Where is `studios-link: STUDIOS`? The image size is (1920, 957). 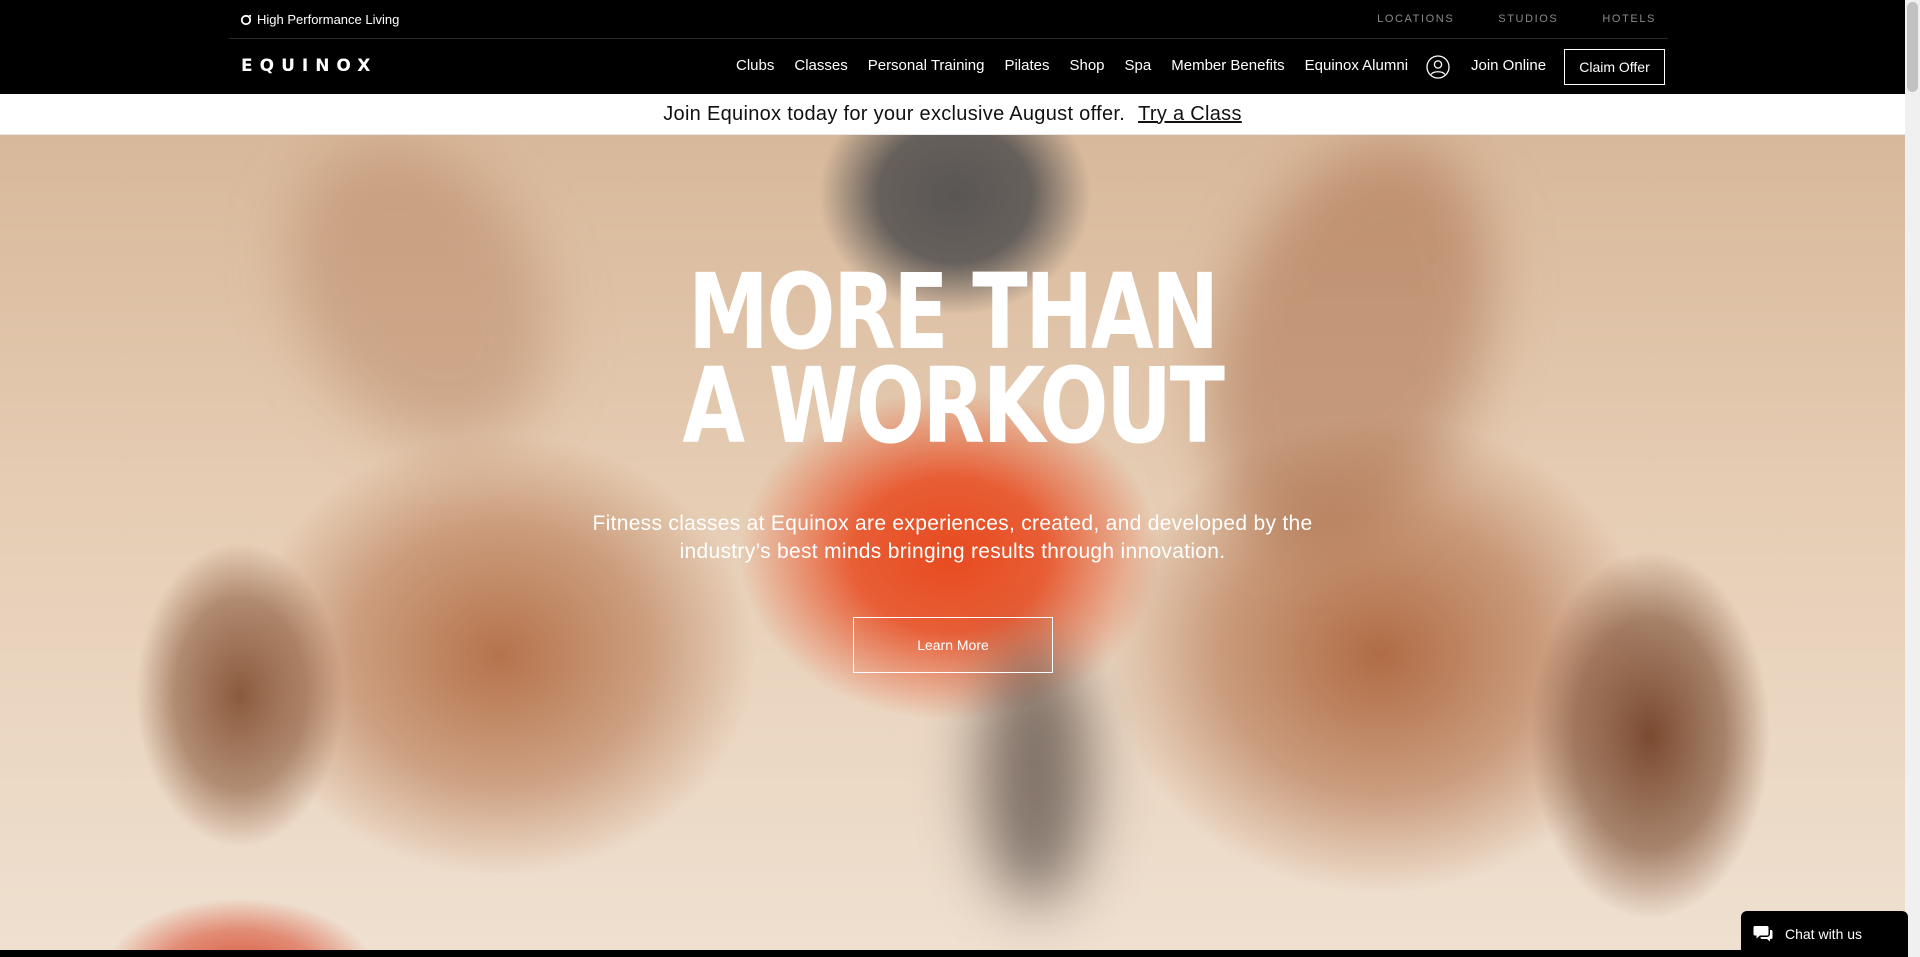
studios-link: STUDIOS is located at coordinates (1528, 19).